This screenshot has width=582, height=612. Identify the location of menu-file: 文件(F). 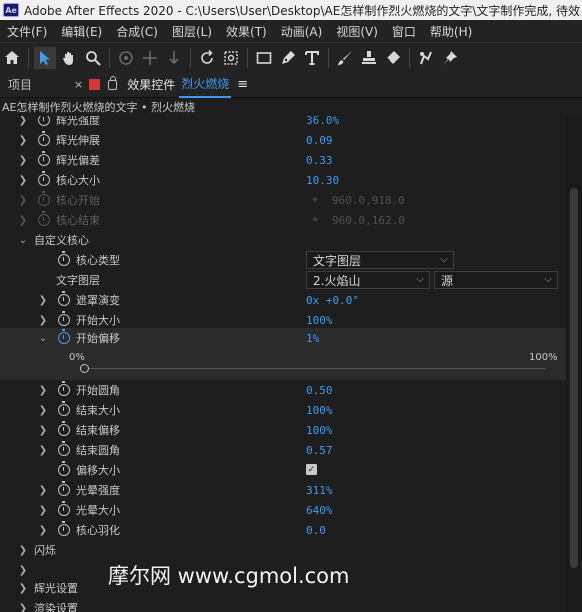
(27, 31).